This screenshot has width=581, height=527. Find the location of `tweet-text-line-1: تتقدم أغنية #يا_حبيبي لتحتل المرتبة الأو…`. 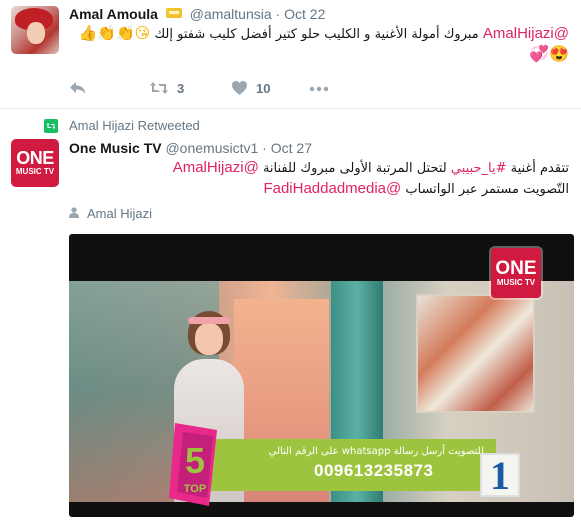

tweet-text-line-1: تتقدم أغنية #يا_حبيبي لتحتل المرتبة الأو… is located at coordinates (371, 167).